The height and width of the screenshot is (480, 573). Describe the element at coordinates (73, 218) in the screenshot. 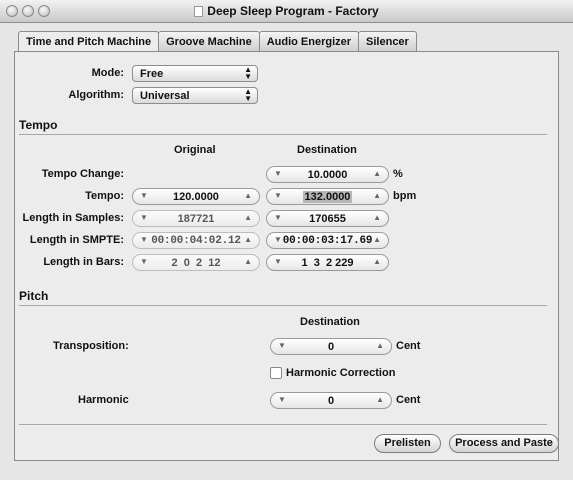

I see `length-samples-label: Length in Samples:` at that location.